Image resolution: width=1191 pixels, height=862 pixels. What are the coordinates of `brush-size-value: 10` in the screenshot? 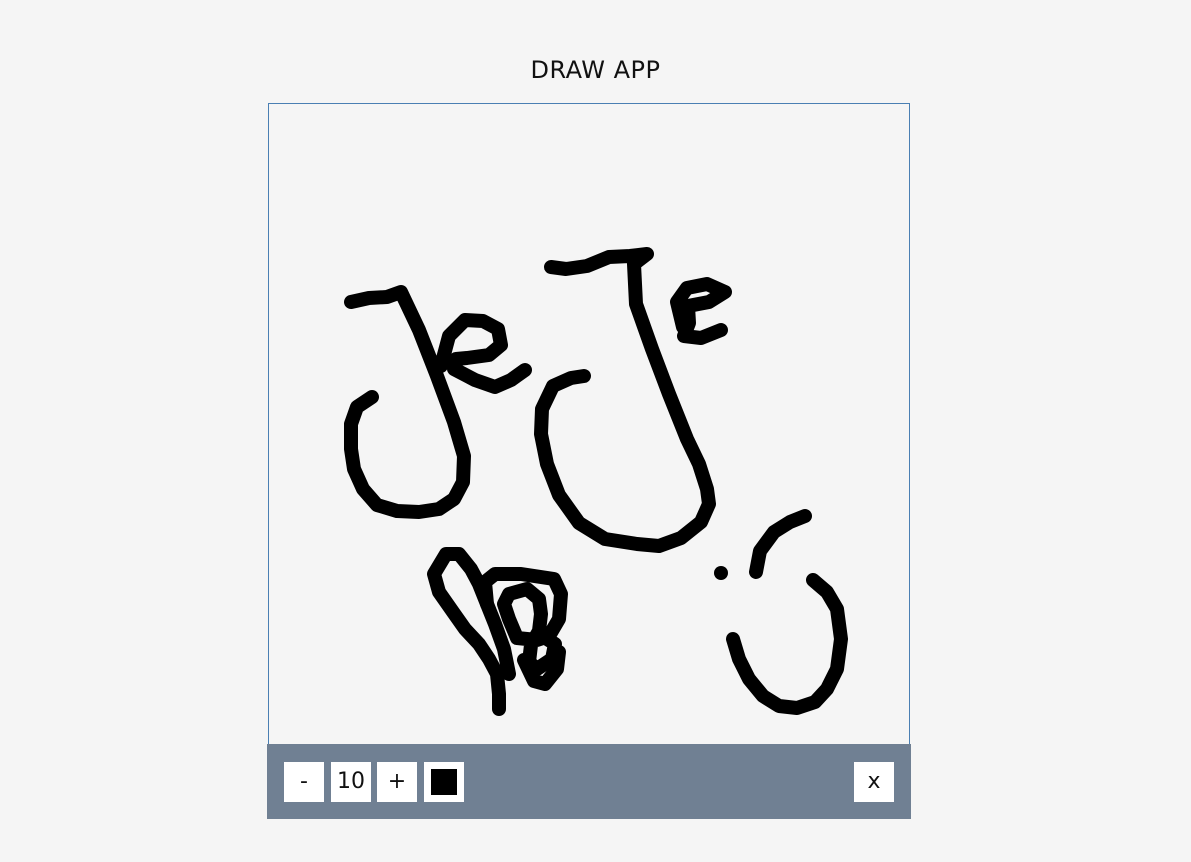 It's located at (351, 782).